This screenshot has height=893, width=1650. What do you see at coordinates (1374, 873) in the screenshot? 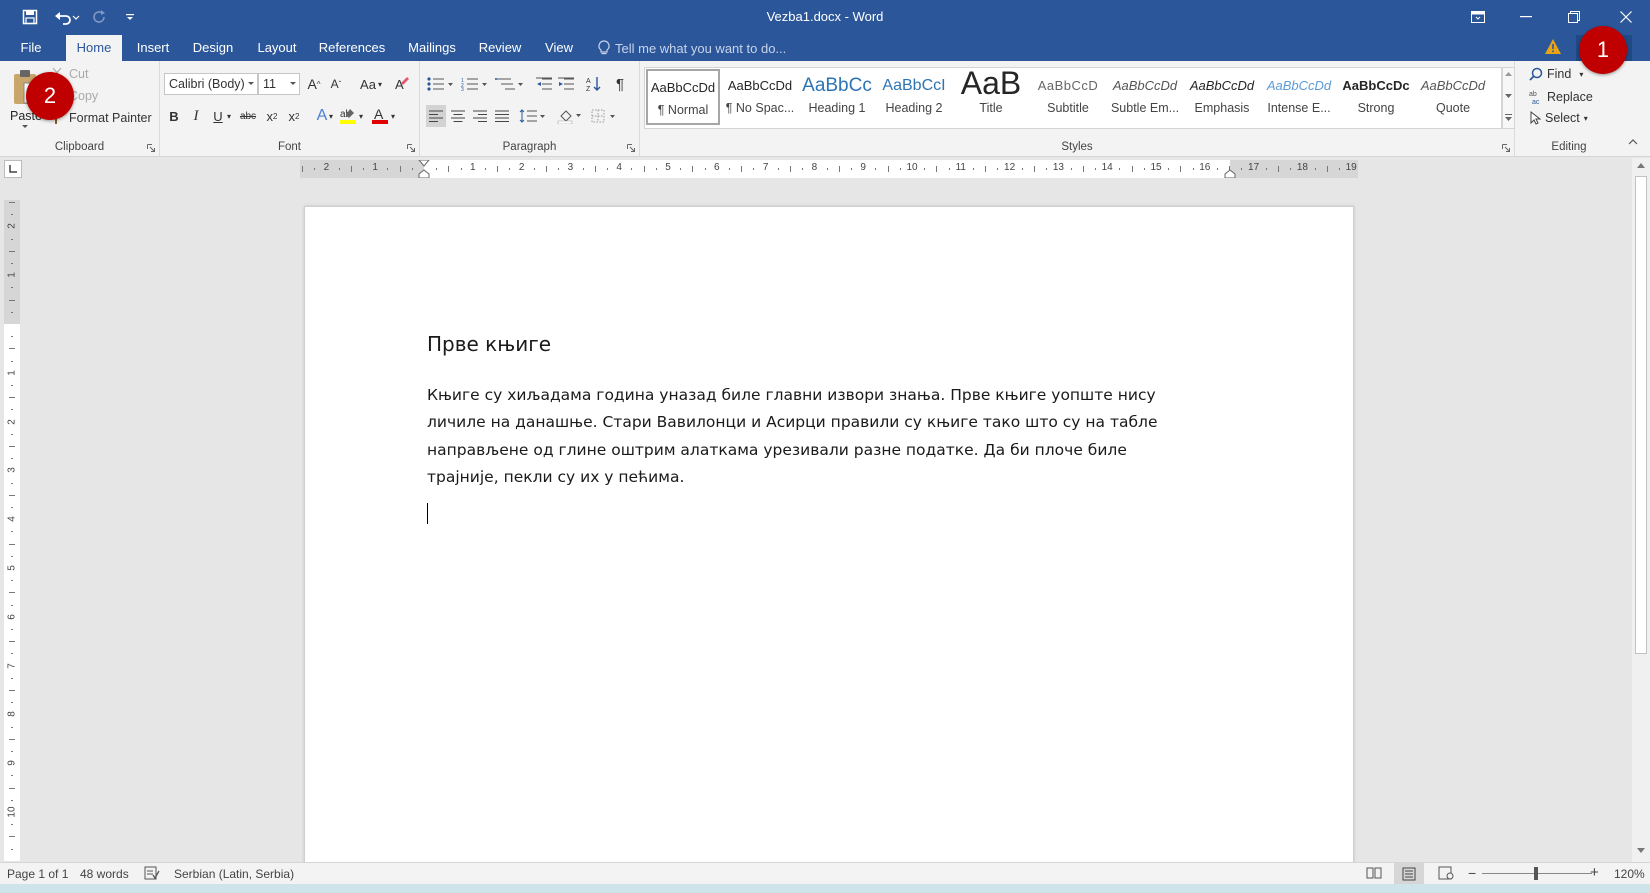
I see `read-mode-icon` at bounding box center [1374, 873].